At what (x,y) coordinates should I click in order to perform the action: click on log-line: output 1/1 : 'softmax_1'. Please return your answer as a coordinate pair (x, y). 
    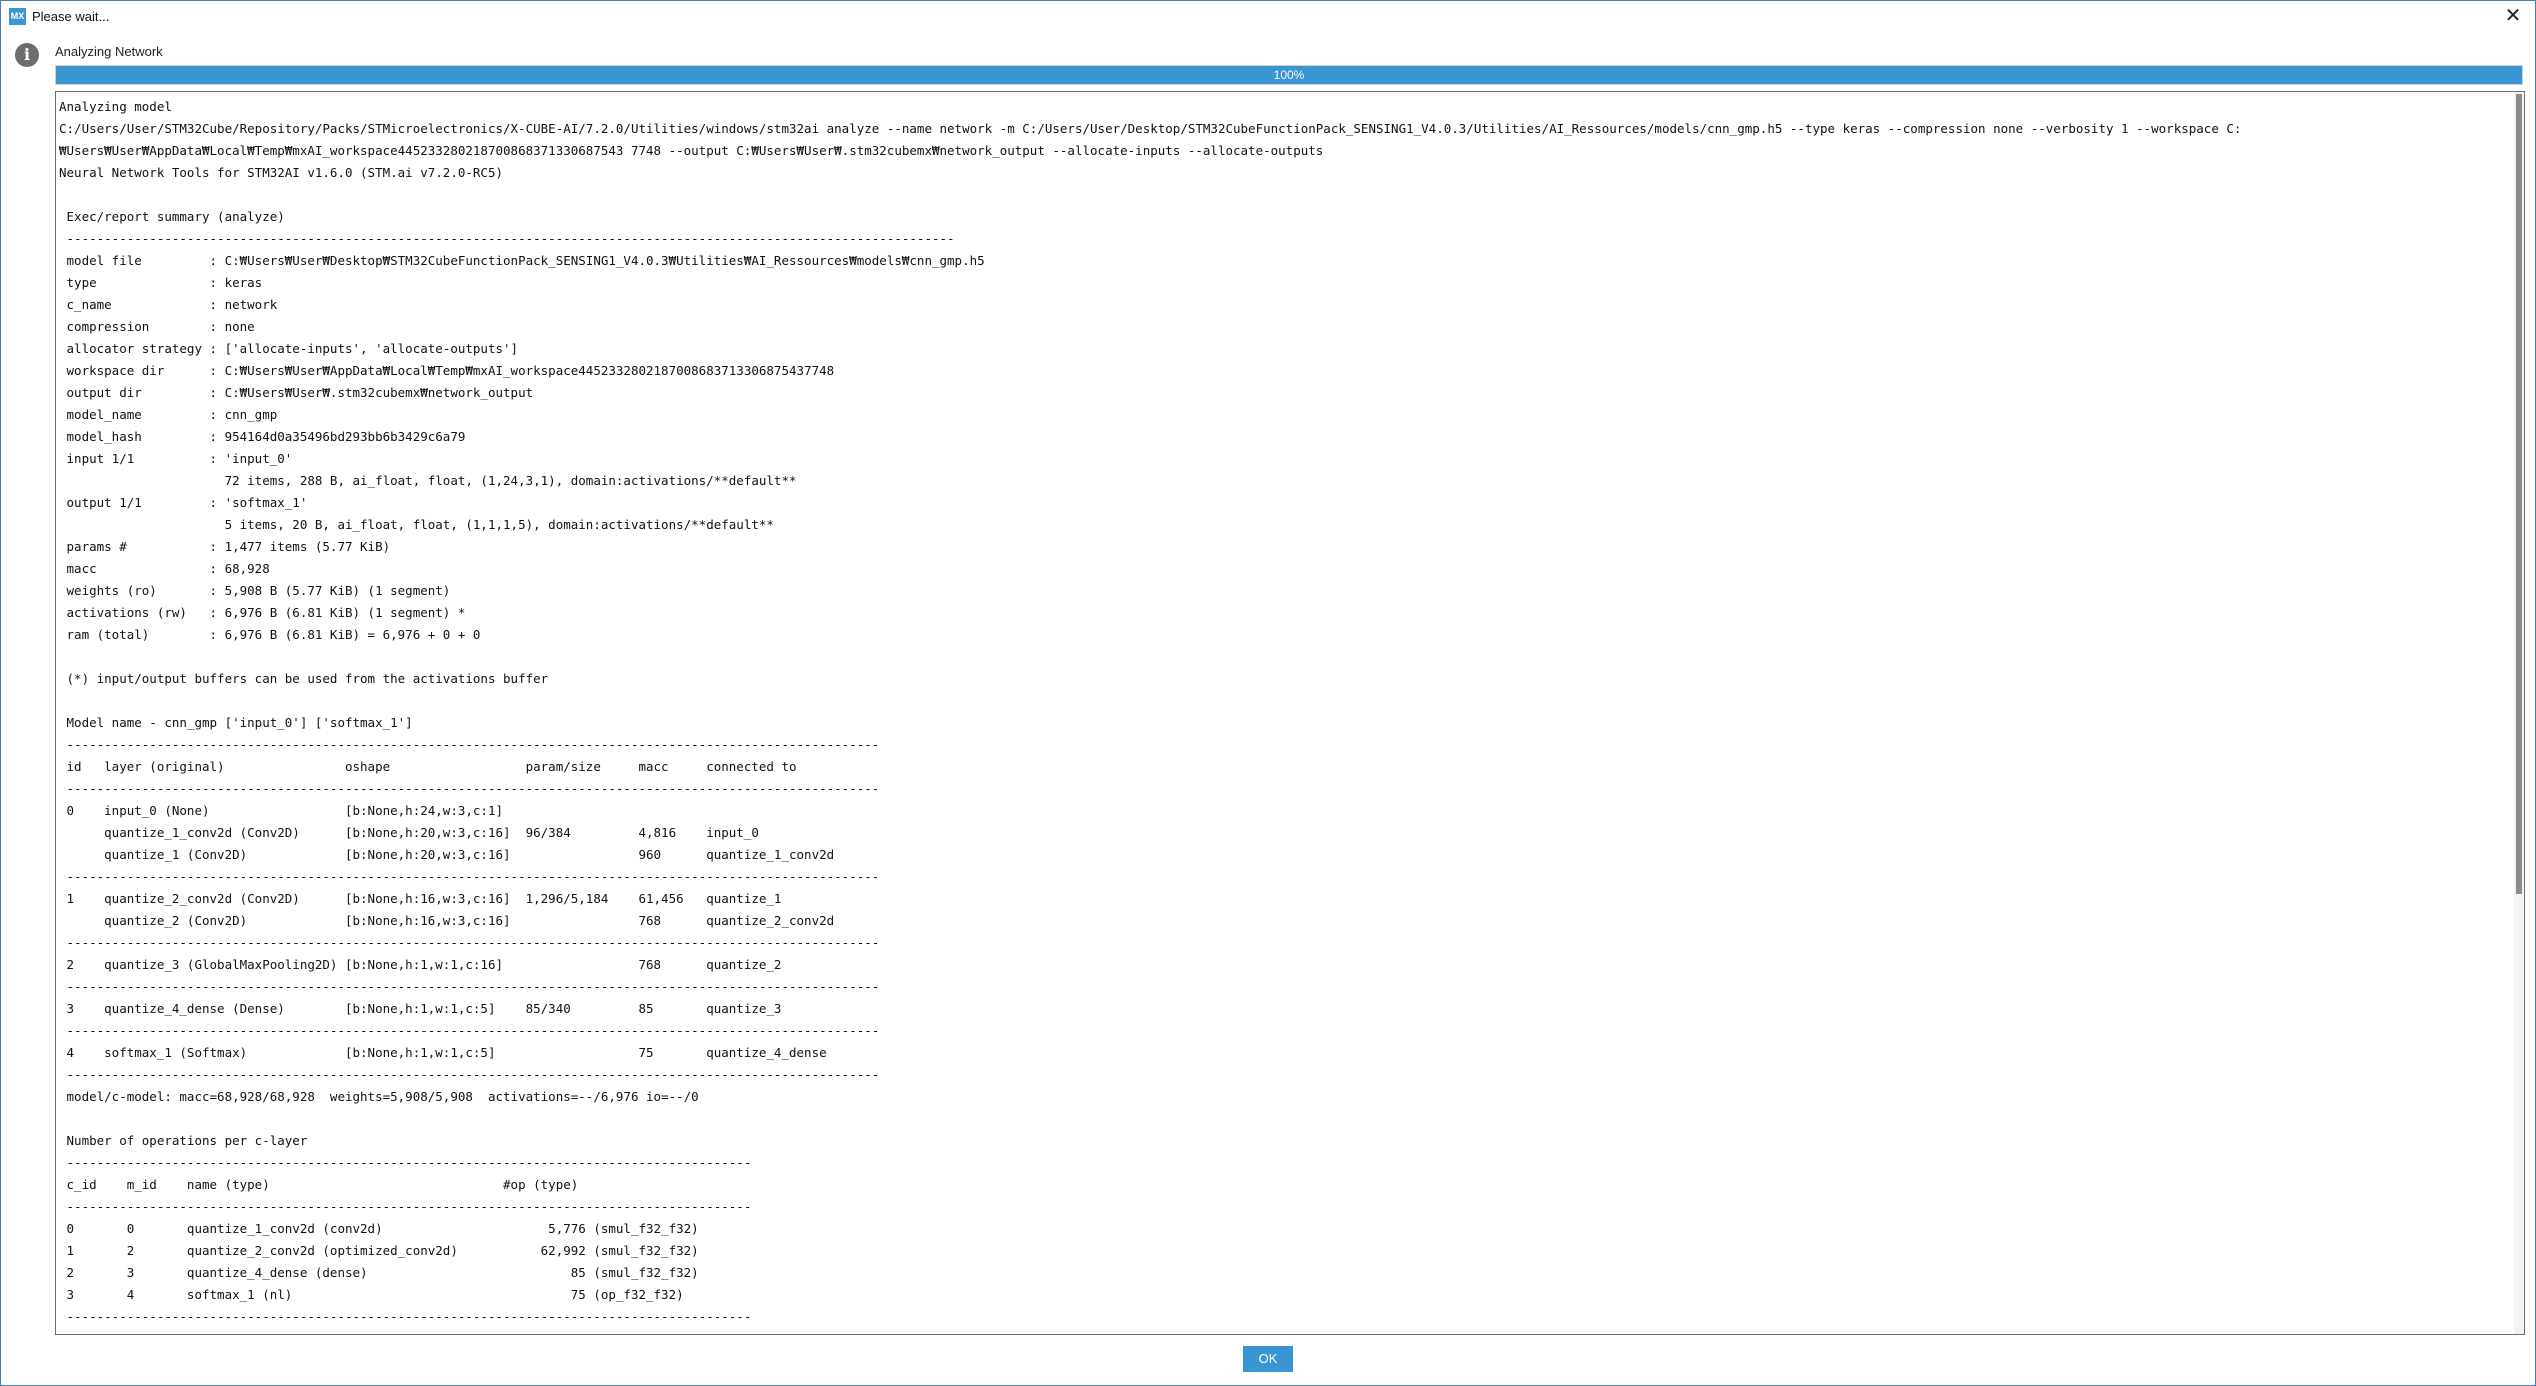
    Looking at the image, I should click on (187, 502).